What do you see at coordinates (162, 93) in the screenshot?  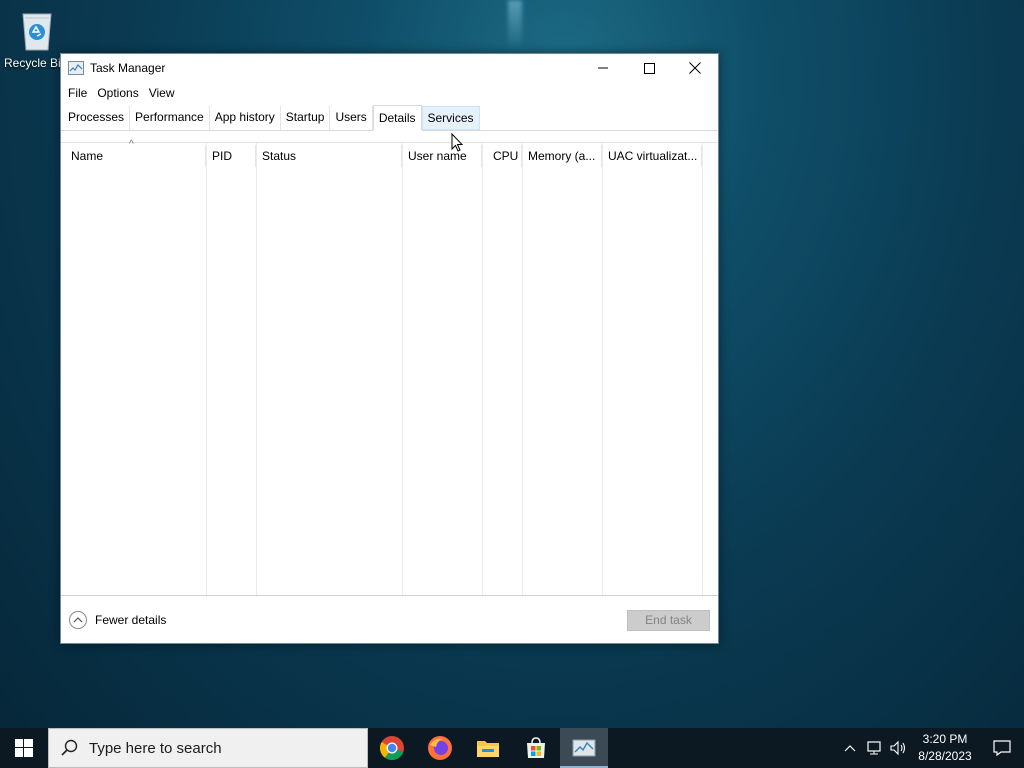 I see `menu-view: View` at bounding box center [162, 93].